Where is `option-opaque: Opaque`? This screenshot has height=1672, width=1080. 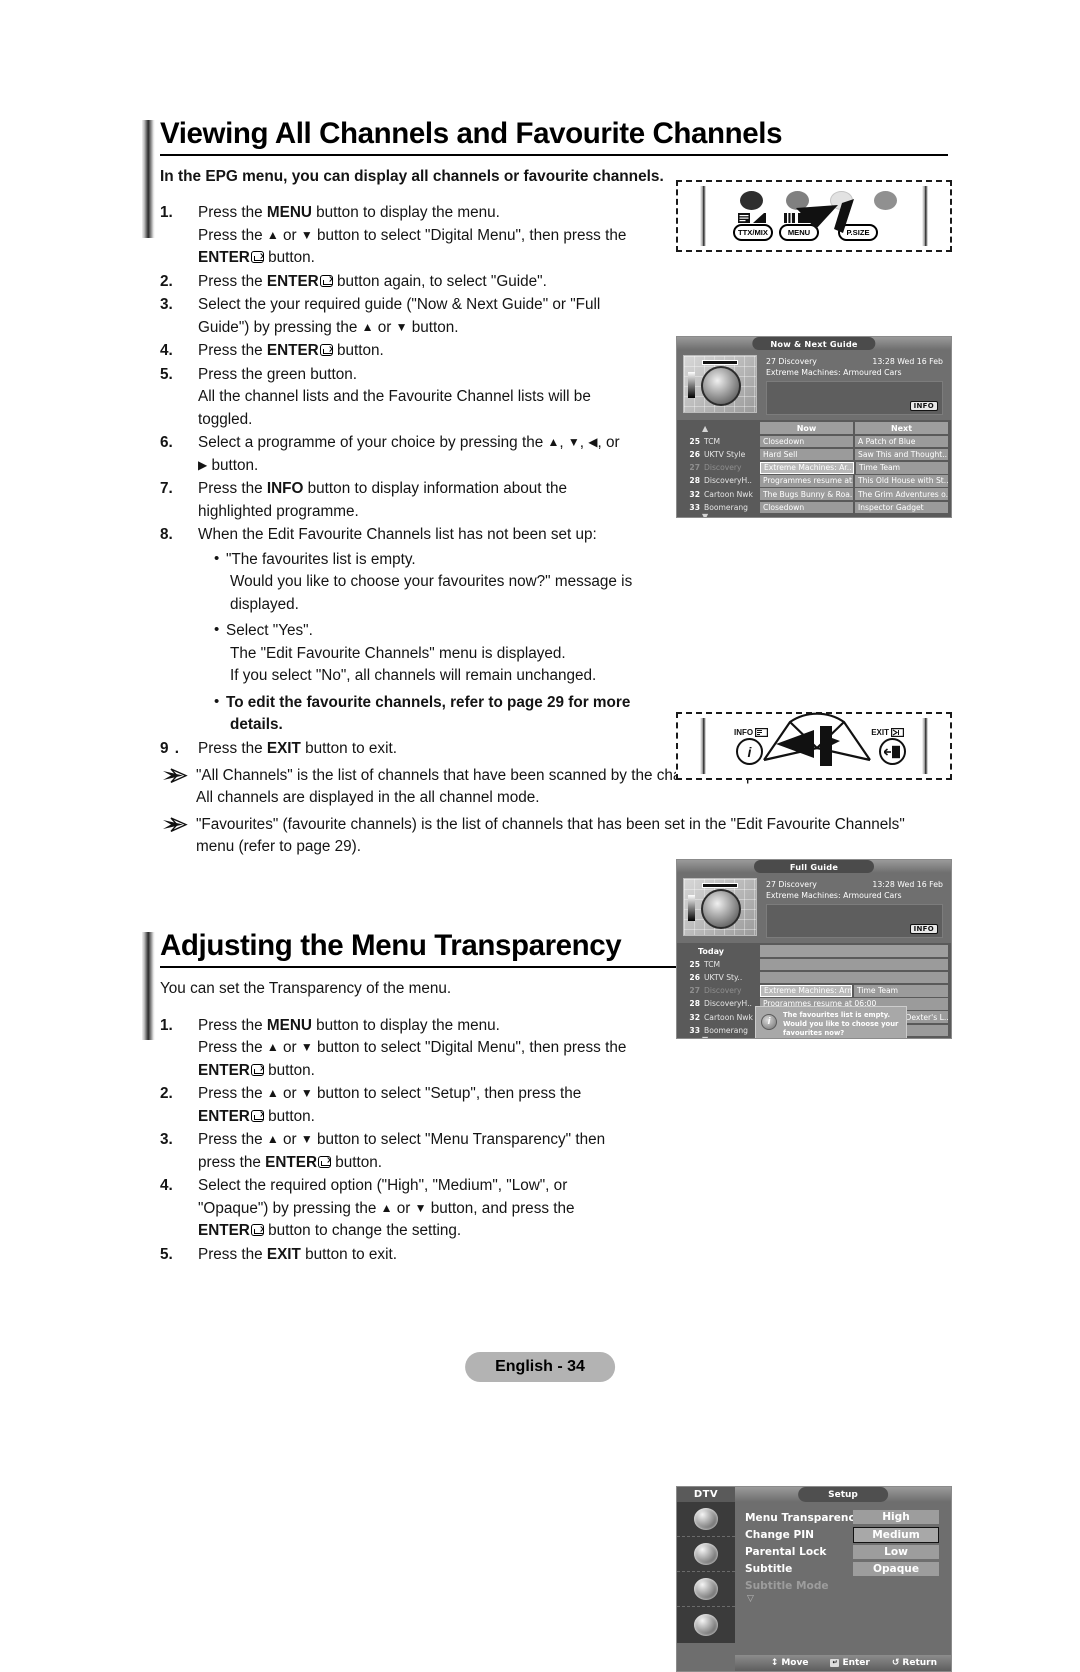
option-opaque: Opaque is located at coordinates (896, 1569).